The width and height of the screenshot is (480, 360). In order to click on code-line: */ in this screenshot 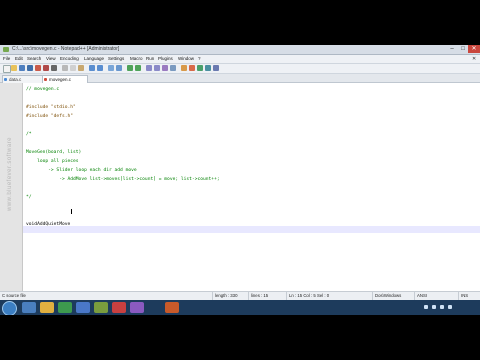, I will do `click(29, 197)`.